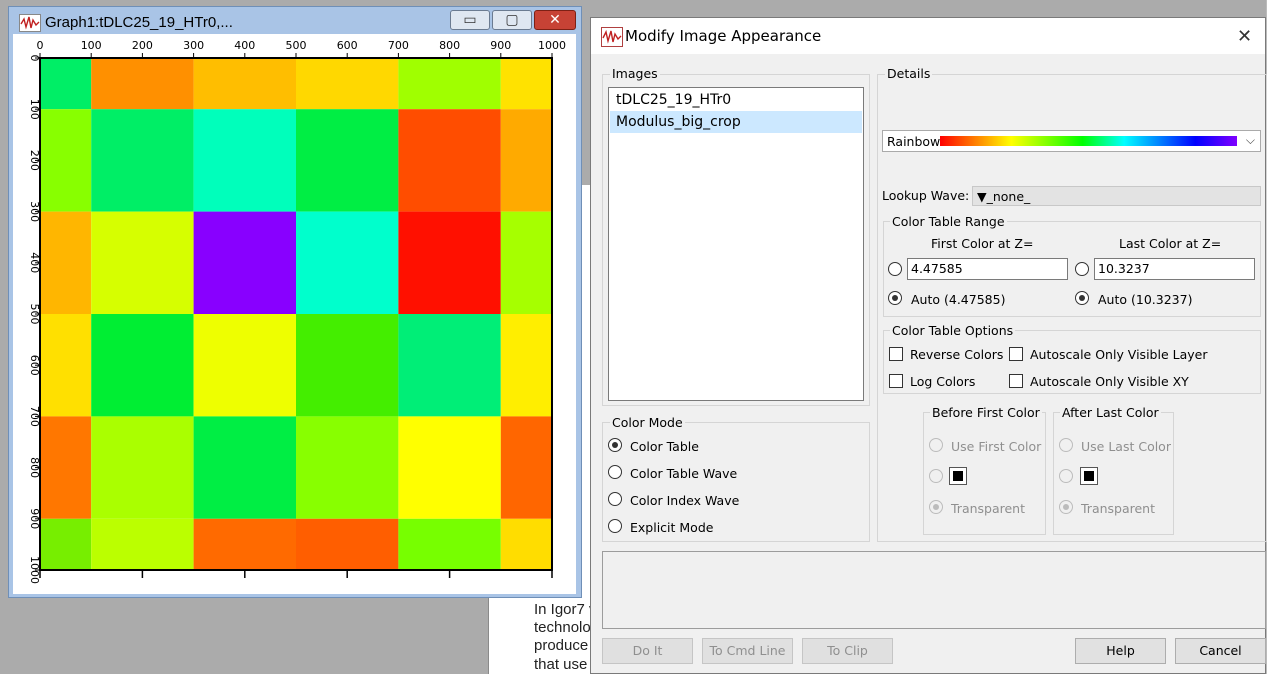 The width and height of the screenshot is (1281, 674). Describe the element at coordinates (615, 499) in the screenshot. I see `color-index-wave-radio` at that location.